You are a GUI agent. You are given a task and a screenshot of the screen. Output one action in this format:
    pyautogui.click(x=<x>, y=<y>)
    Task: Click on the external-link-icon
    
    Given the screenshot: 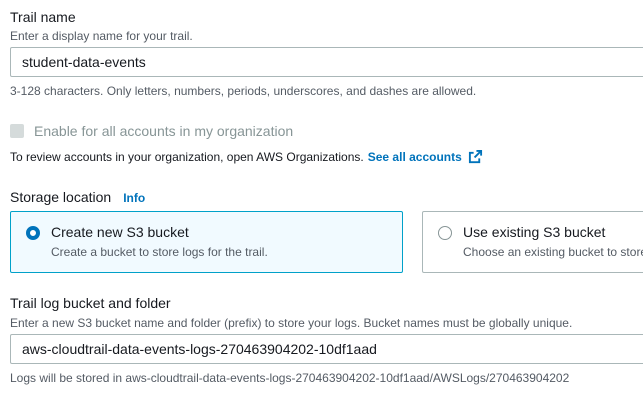 What is the action you would take?
    pyautogui.click(x=475, y=156)
    